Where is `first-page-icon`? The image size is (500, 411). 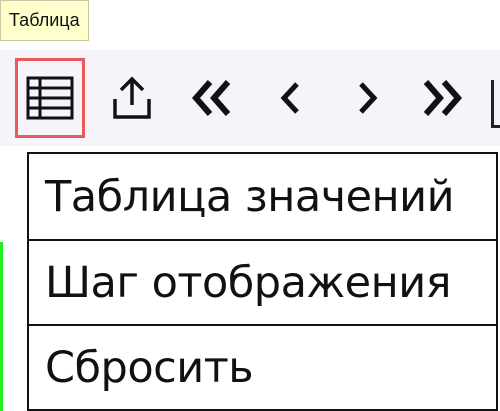 first-page-icon is located at coordinates (212, 98).